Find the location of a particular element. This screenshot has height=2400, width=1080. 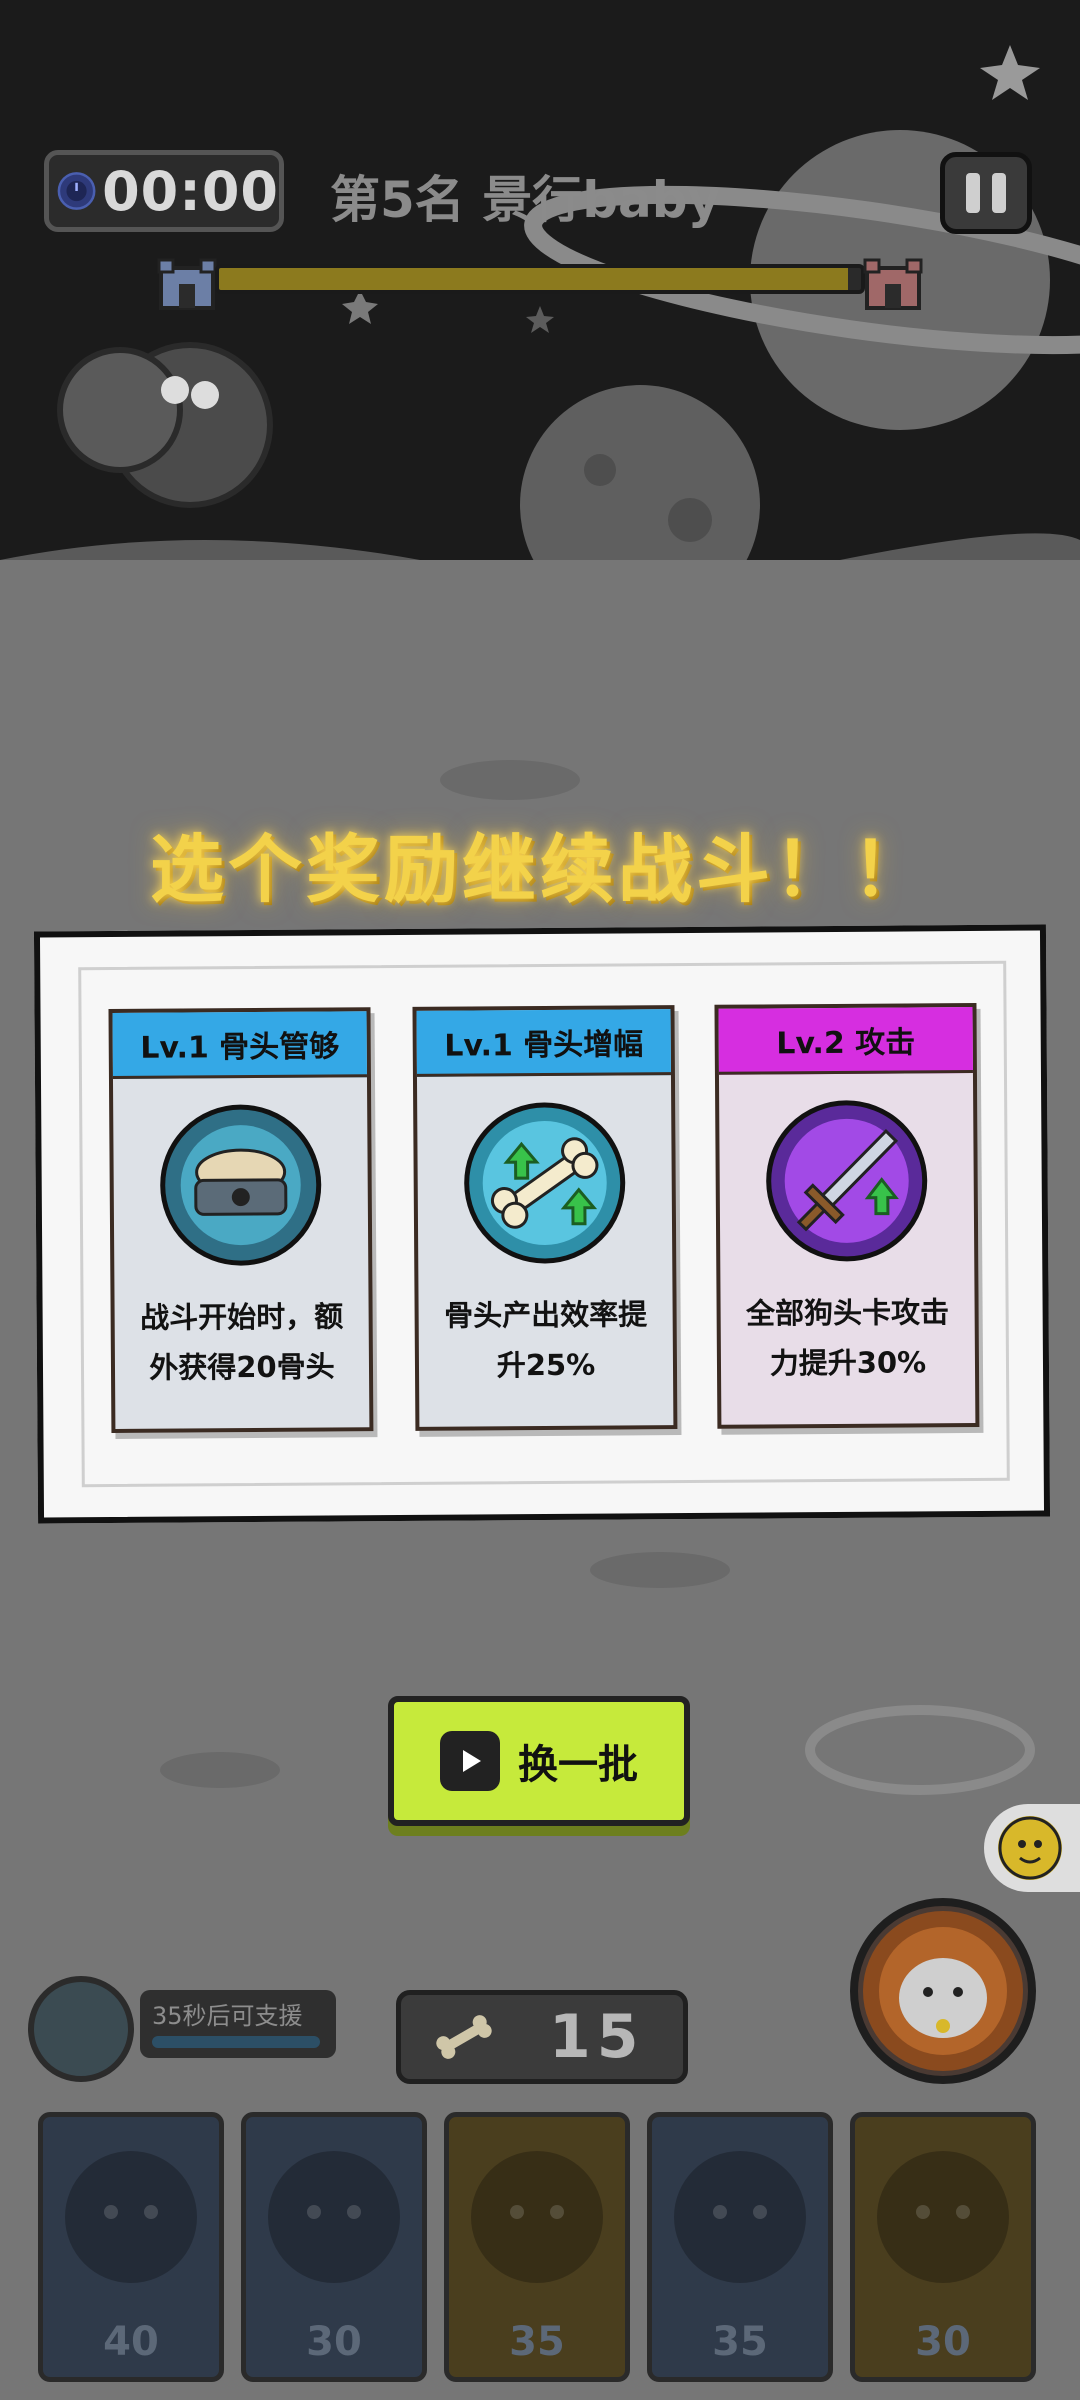

card-desc-line-2: 升25% is located at coordinates (546, 1365).